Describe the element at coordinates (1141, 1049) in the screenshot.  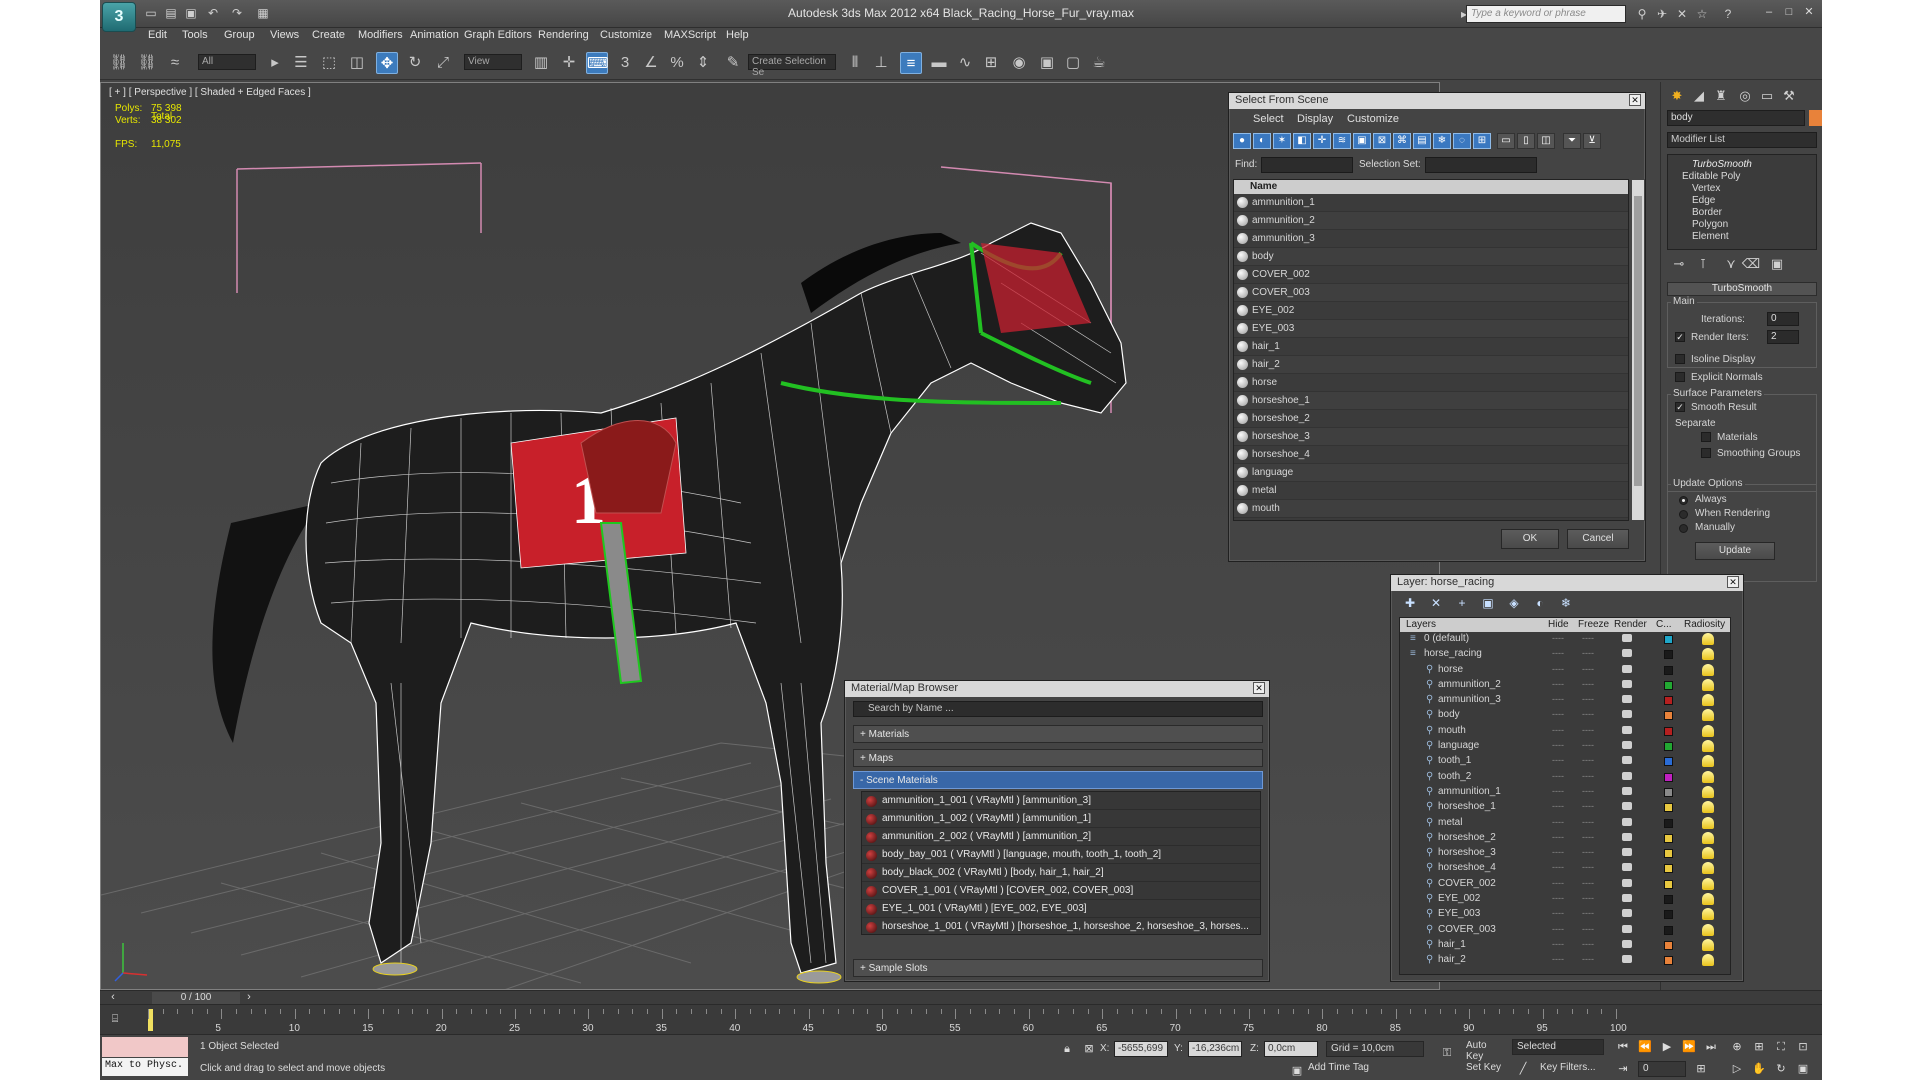
I see `x-coordinate-field: -5655,699` at that location.